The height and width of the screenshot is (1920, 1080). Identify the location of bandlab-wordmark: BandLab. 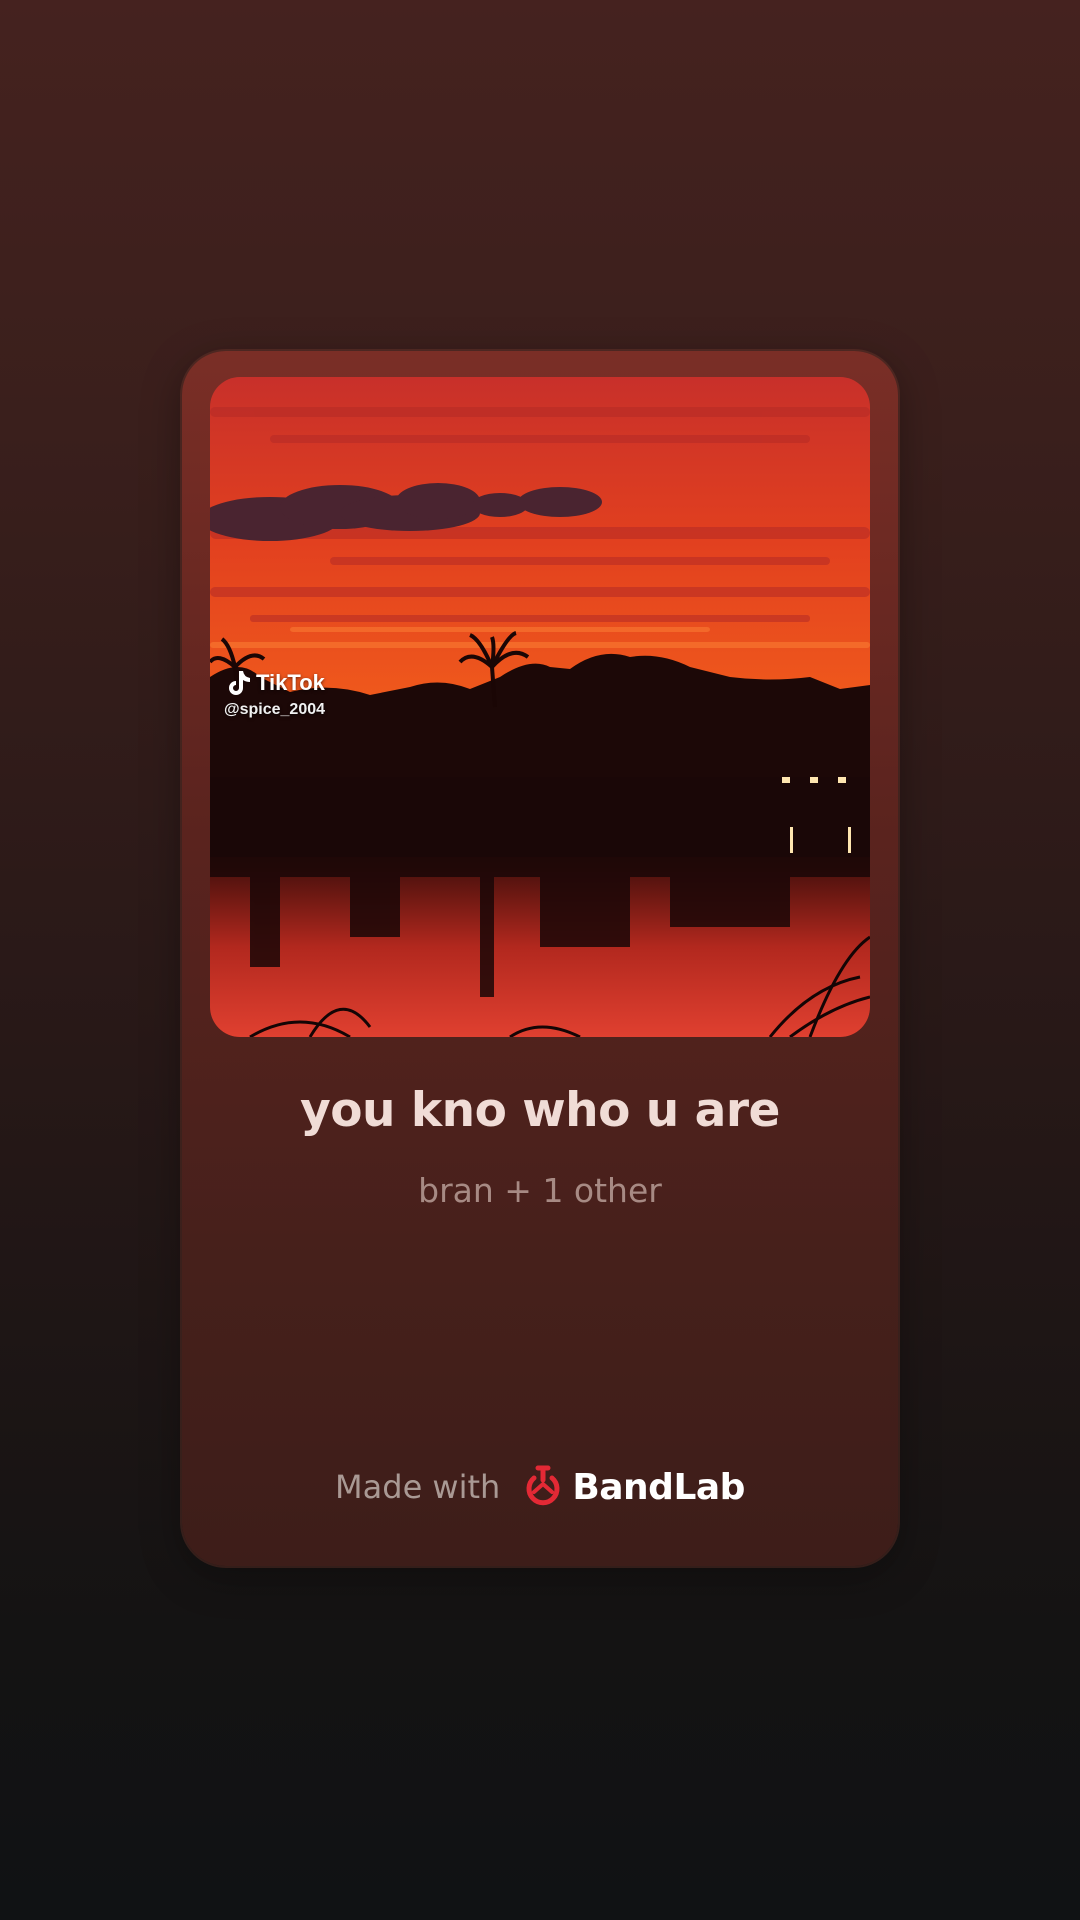
(658, 1487).